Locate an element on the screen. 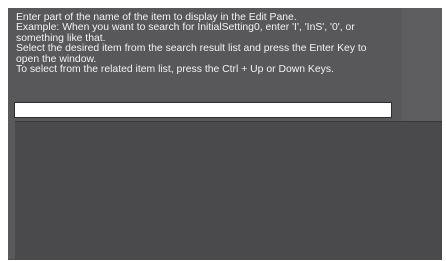  result-list-border is located at coordinates (11, 190).